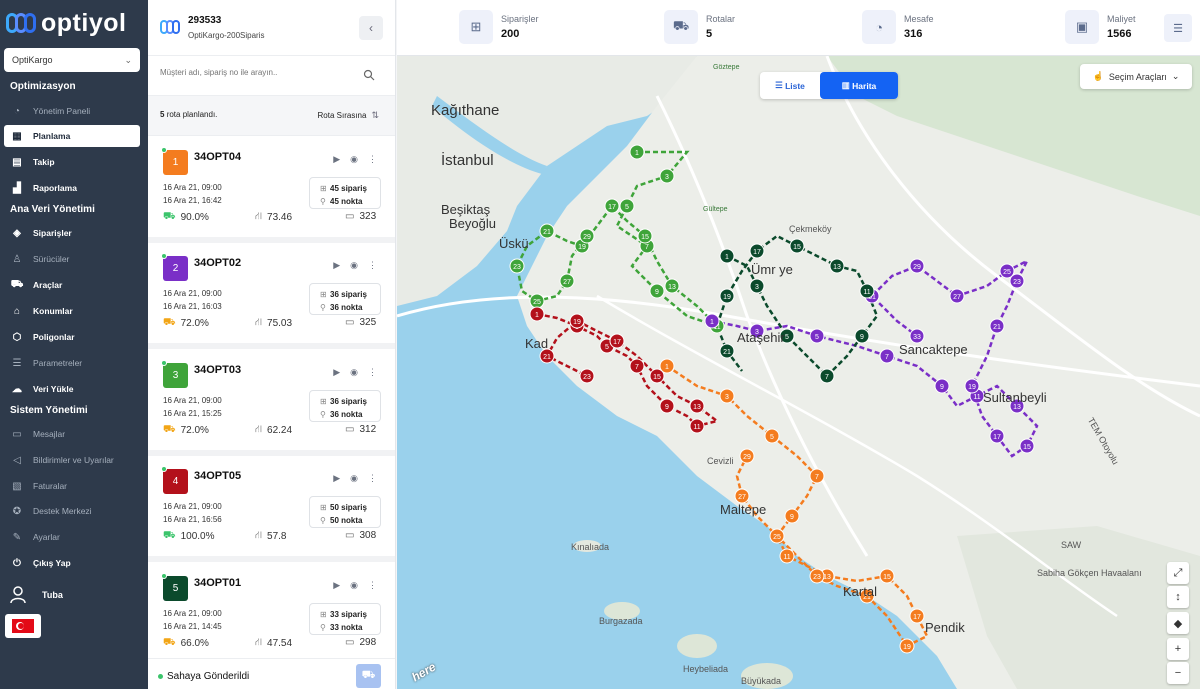  What do you see at coordinates (72, 486) in the screenshot?
I see `nav-item-invoices: ▧ Faturalar` at bounding box center [72, 486].